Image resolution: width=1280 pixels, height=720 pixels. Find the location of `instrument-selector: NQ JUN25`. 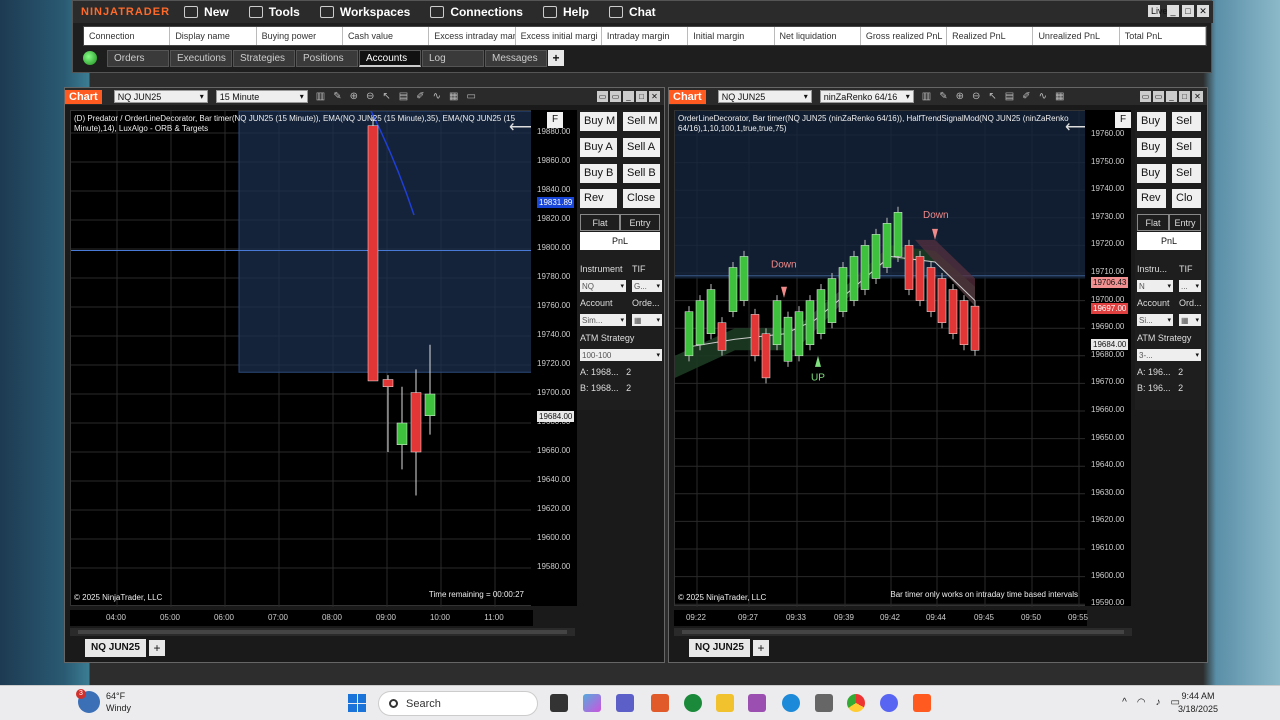

instrument-selector: NQ JUN25 is located at coordinates (764, 96).